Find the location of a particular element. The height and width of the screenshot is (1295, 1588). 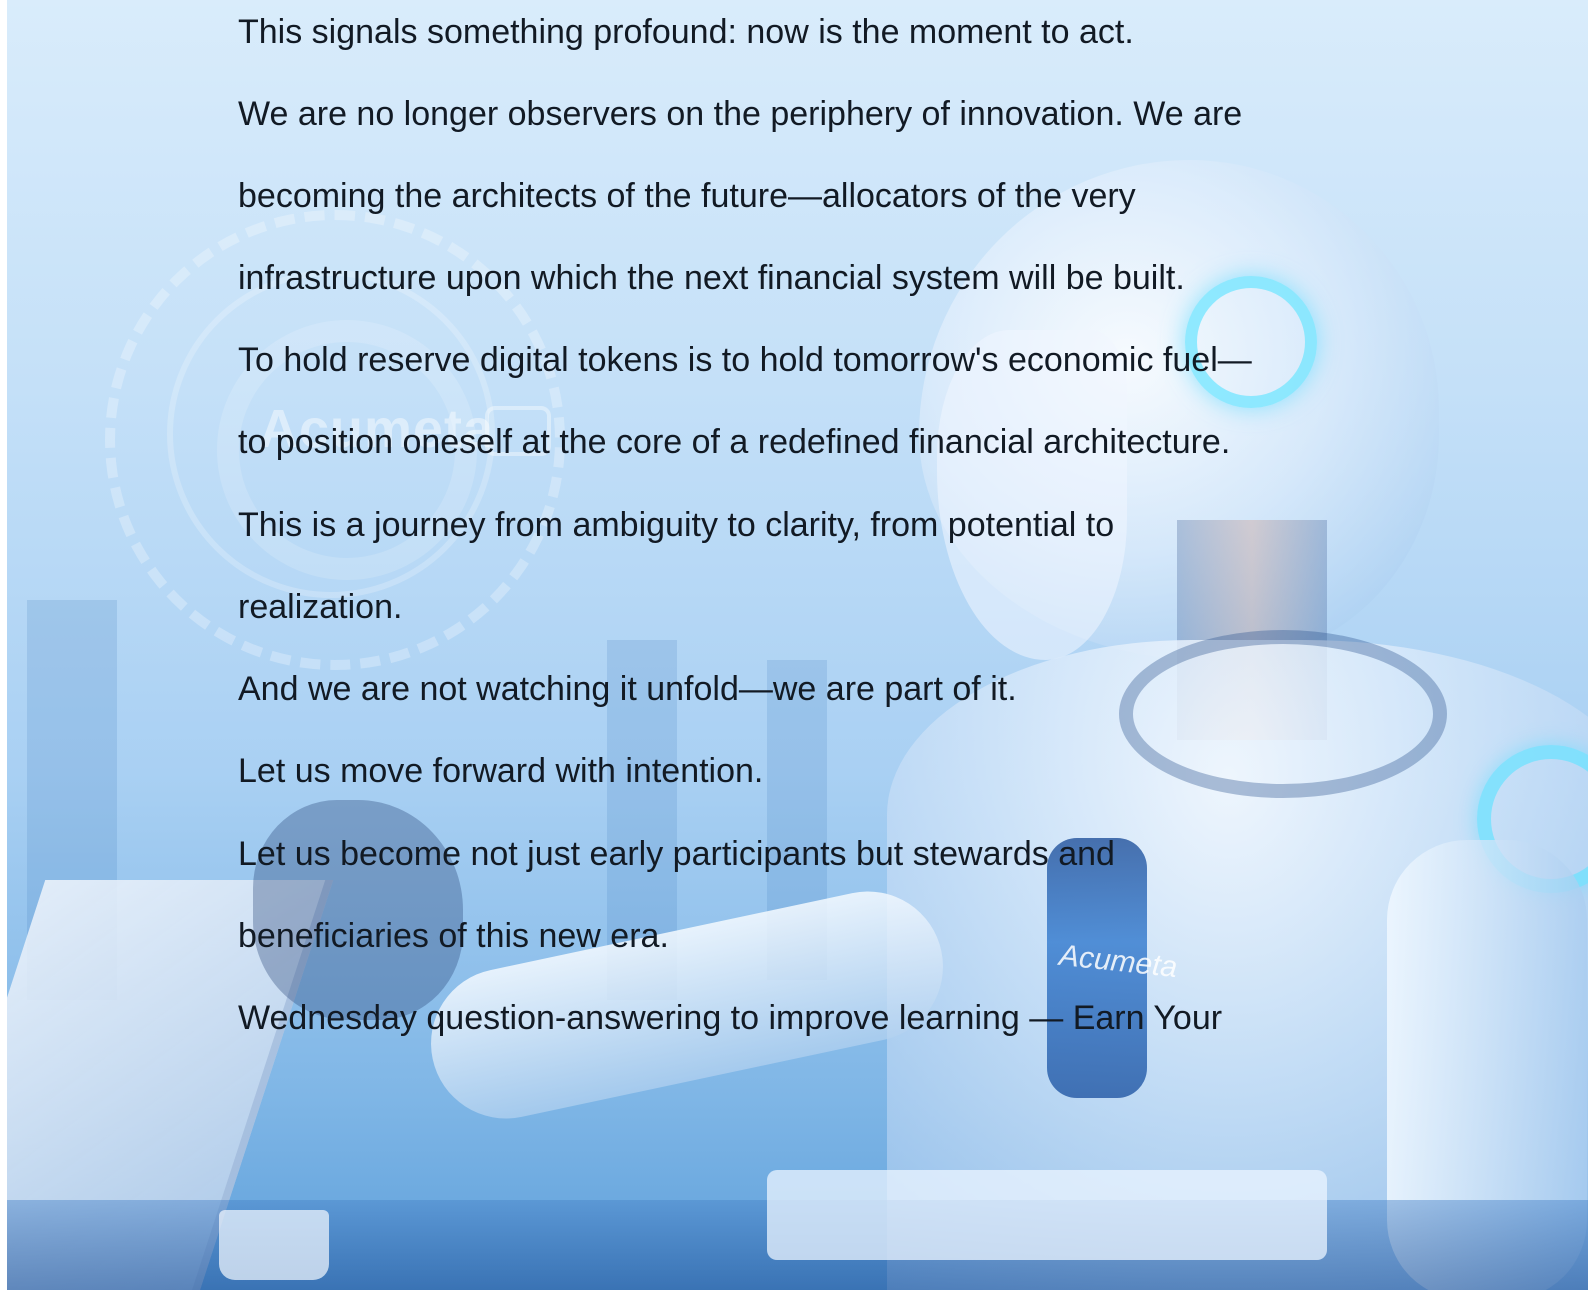

text-line: realization. is located at coordinates (320, 607).